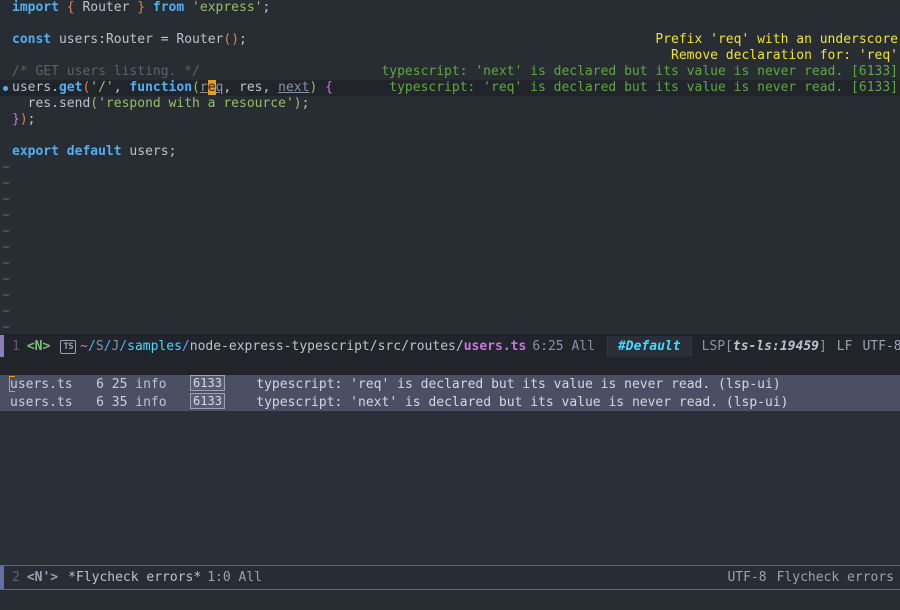  Describe the element at coordinates (70, 87) in the screenshot. I see `code-token: get` at that location.